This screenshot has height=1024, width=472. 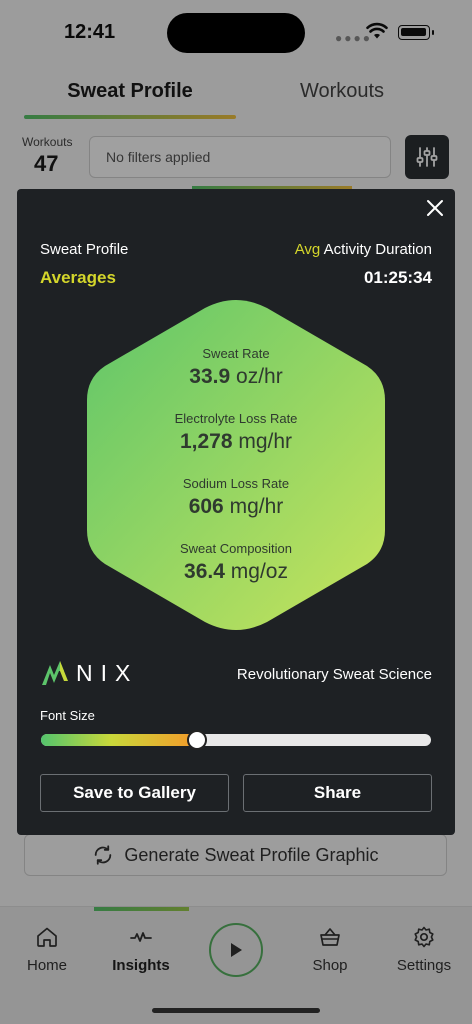 I want to click on metric-label: Sweat Rate, so click(x=236, y=353).